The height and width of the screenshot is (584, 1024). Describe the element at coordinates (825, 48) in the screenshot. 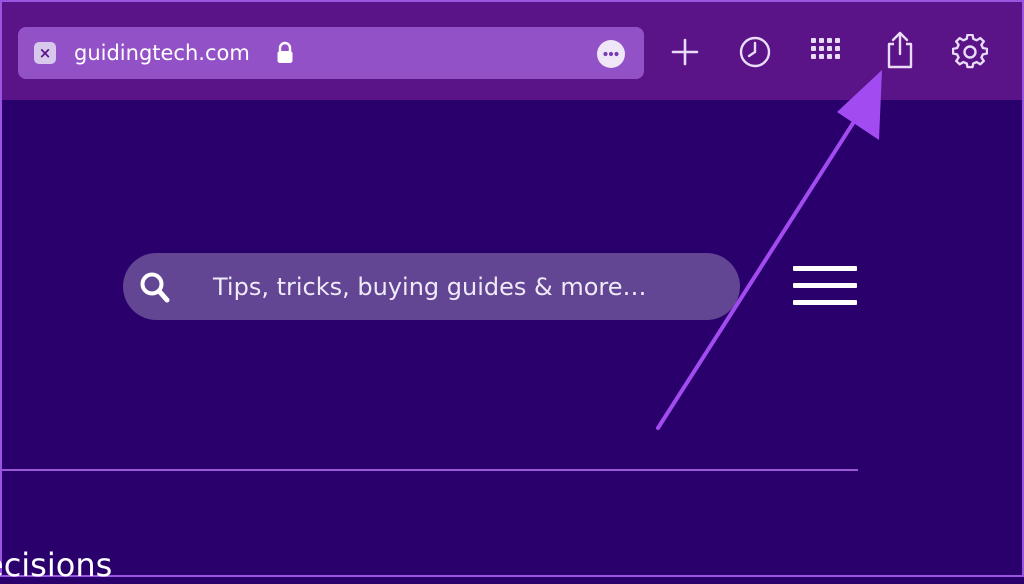

I see `grid-icon` at that location.